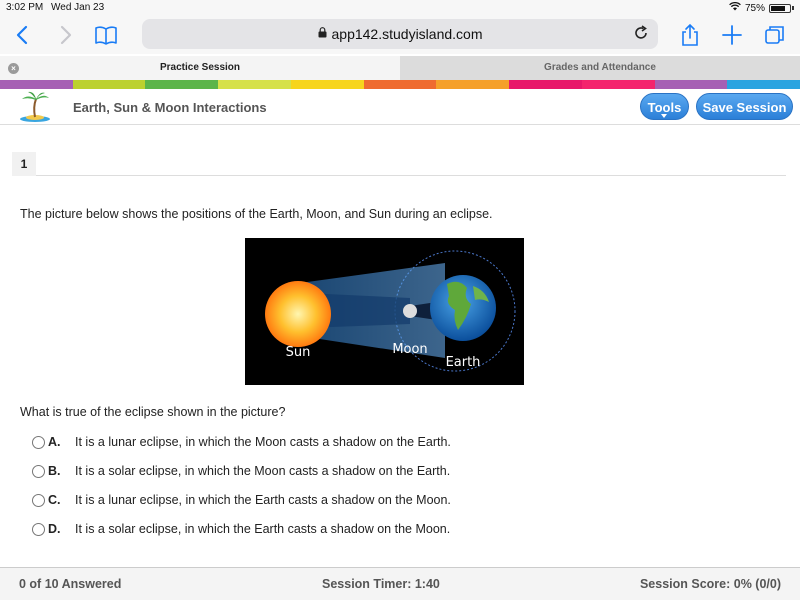 The height and width of the screenshot is (600, 800). I want to click on address-bar: app142.studyisland.com, so click(400, 34).